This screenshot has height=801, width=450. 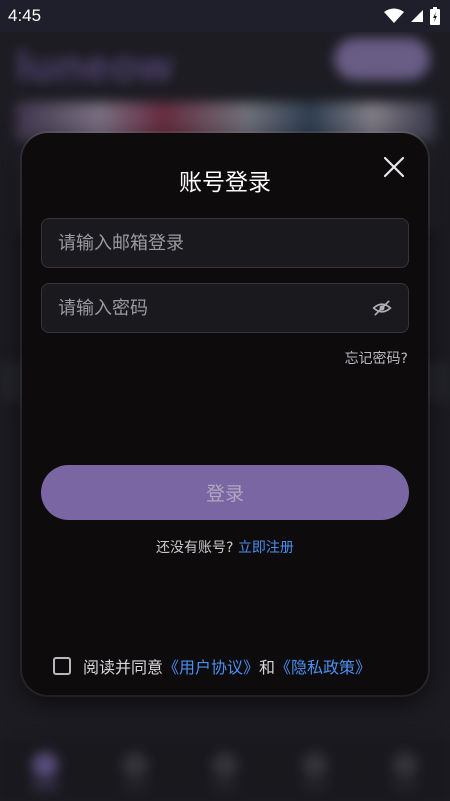 I want to click on and-text: 和, so click(x=267, y=667).